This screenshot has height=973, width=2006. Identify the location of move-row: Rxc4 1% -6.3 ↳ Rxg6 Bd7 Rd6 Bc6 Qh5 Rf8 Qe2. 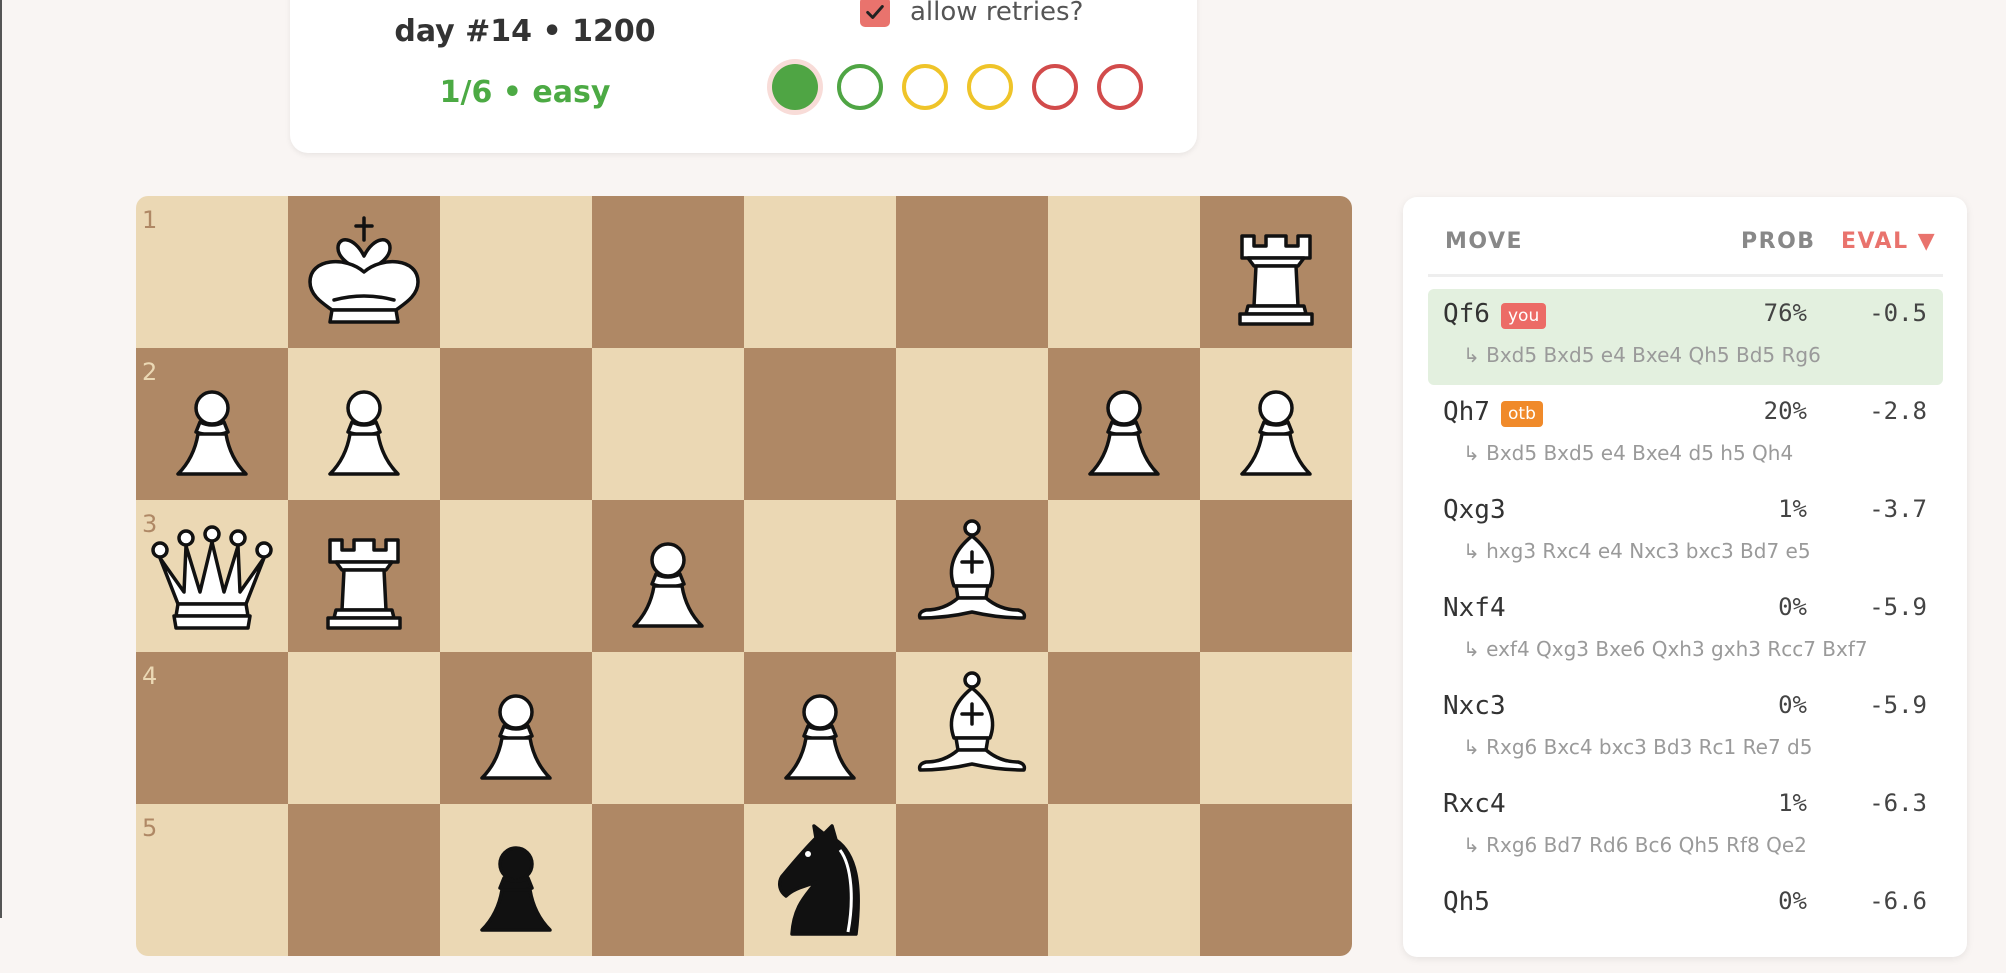
(1685, 827).